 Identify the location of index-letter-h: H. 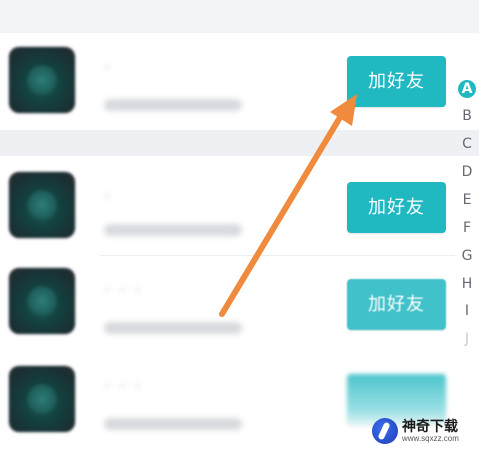
(467, 284).